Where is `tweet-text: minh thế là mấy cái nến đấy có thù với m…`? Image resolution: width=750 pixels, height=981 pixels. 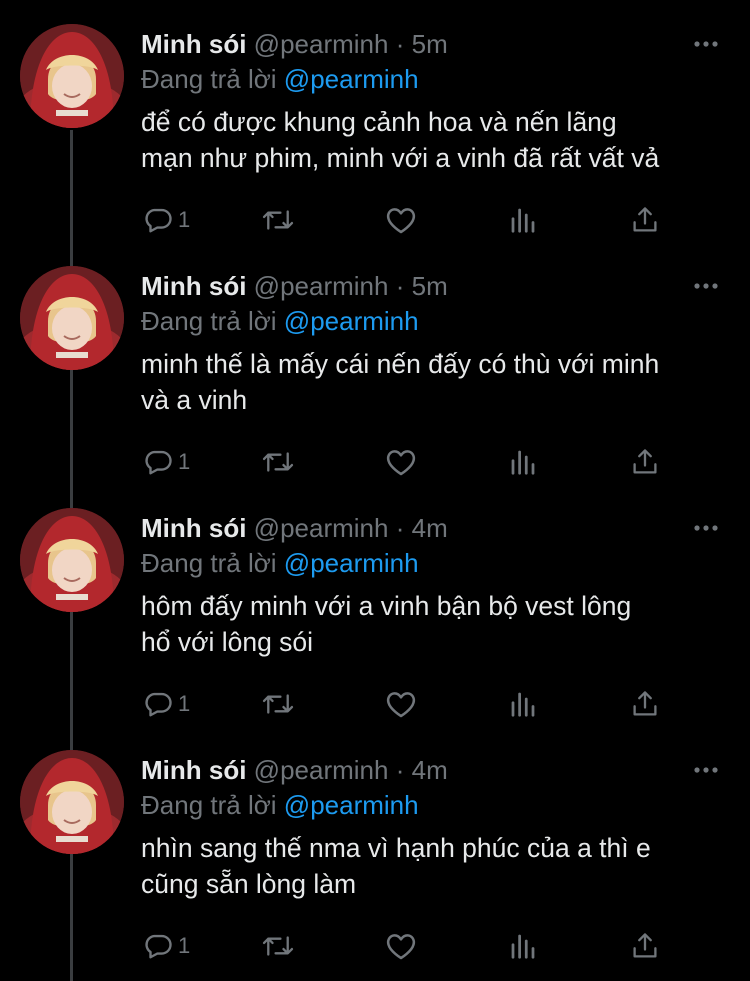
tweet-text: minh thế là mấy cái nến đấy có thù với m… is located at coordinates (400, 382).